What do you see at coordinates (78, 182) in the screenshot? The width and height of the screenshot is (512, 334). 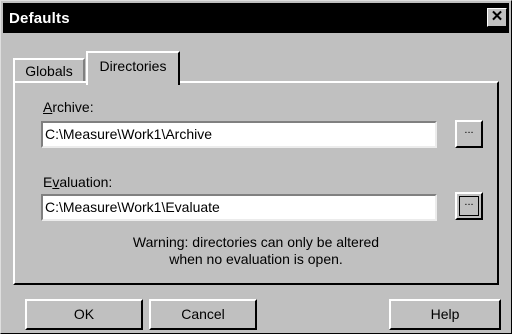 I see `evaluation-label: Evaluation:` at bounding box center [78, 182].